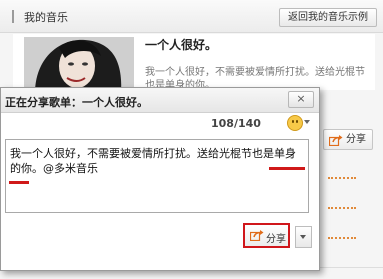 The height and width of the screenshot is (279, 383). I want to click on share-options-dropdown, so click(303, 237).